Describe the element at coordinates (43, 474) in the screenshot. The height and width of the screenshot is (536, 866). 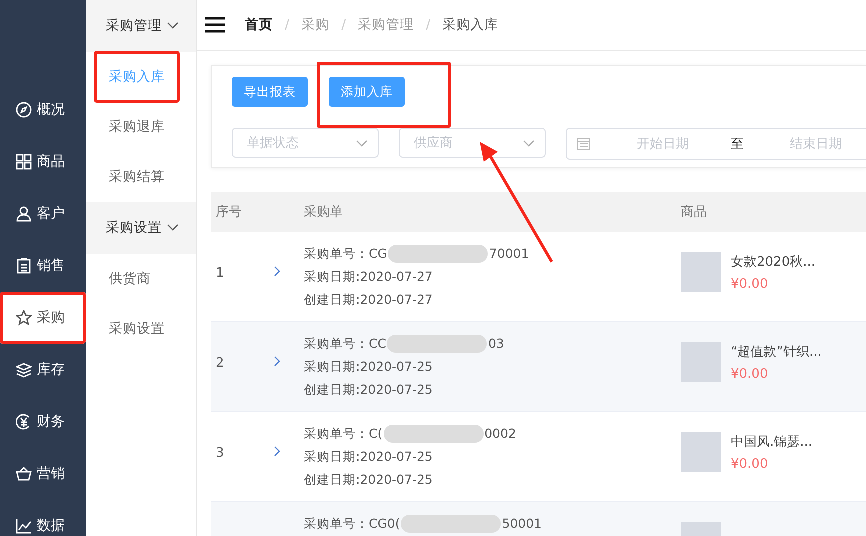
I see `nav-item: 营销` at that location.